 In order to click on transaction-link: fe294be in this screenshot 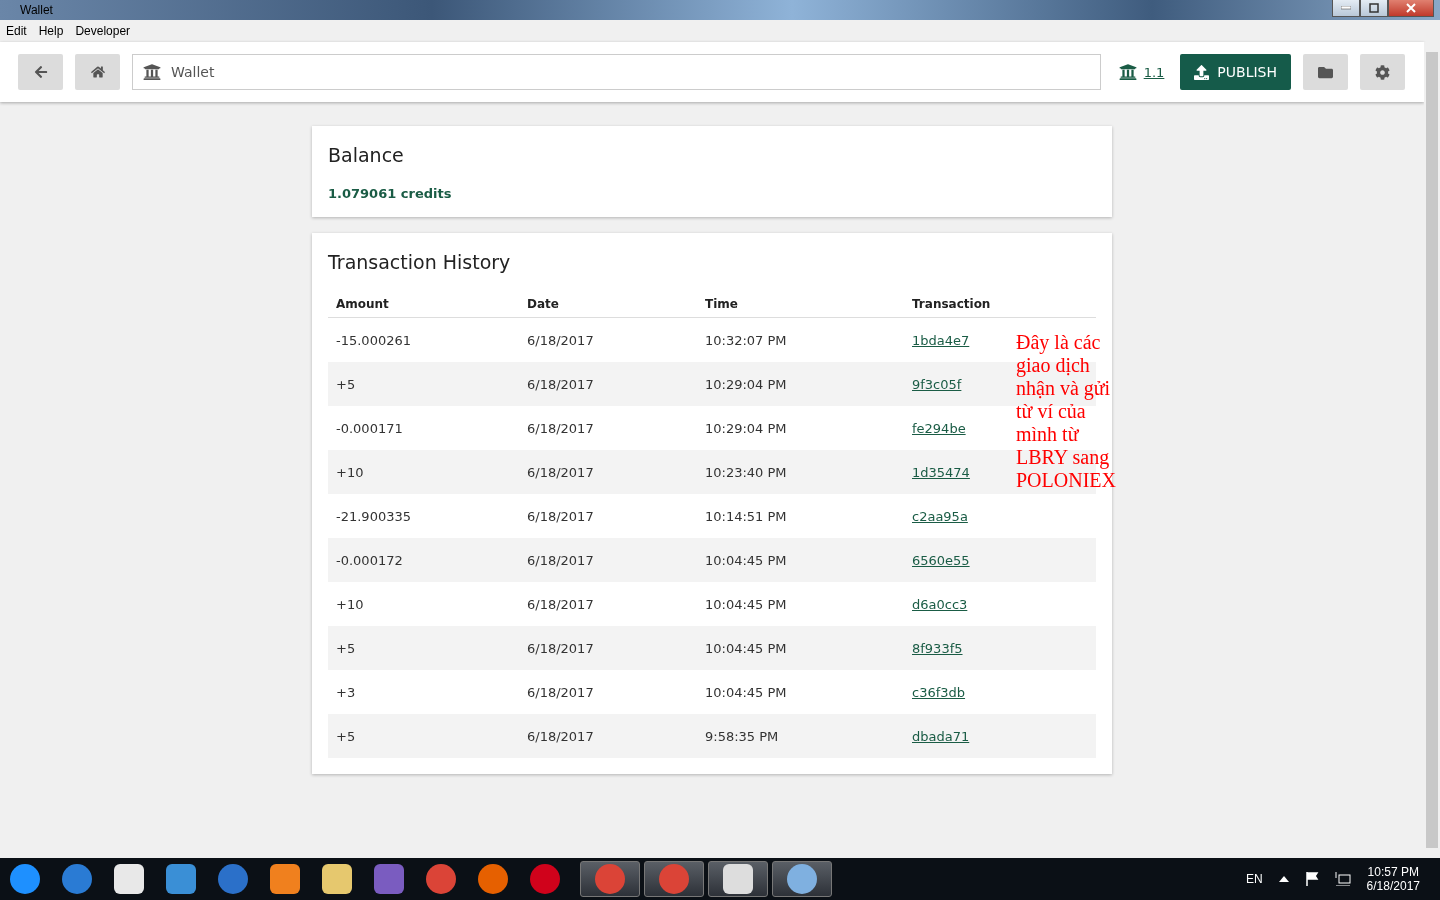, I will do `click(939, 428)`.